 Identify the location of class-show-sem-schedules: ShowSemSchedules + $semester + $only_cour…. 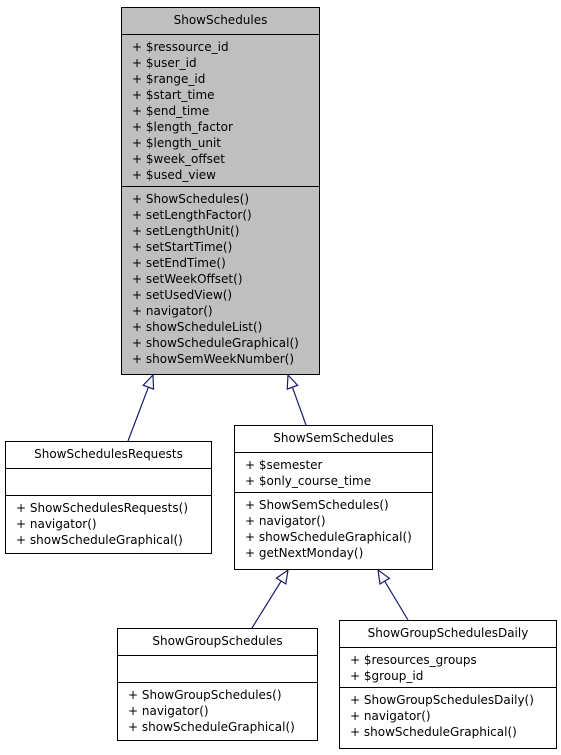
(333, 497).